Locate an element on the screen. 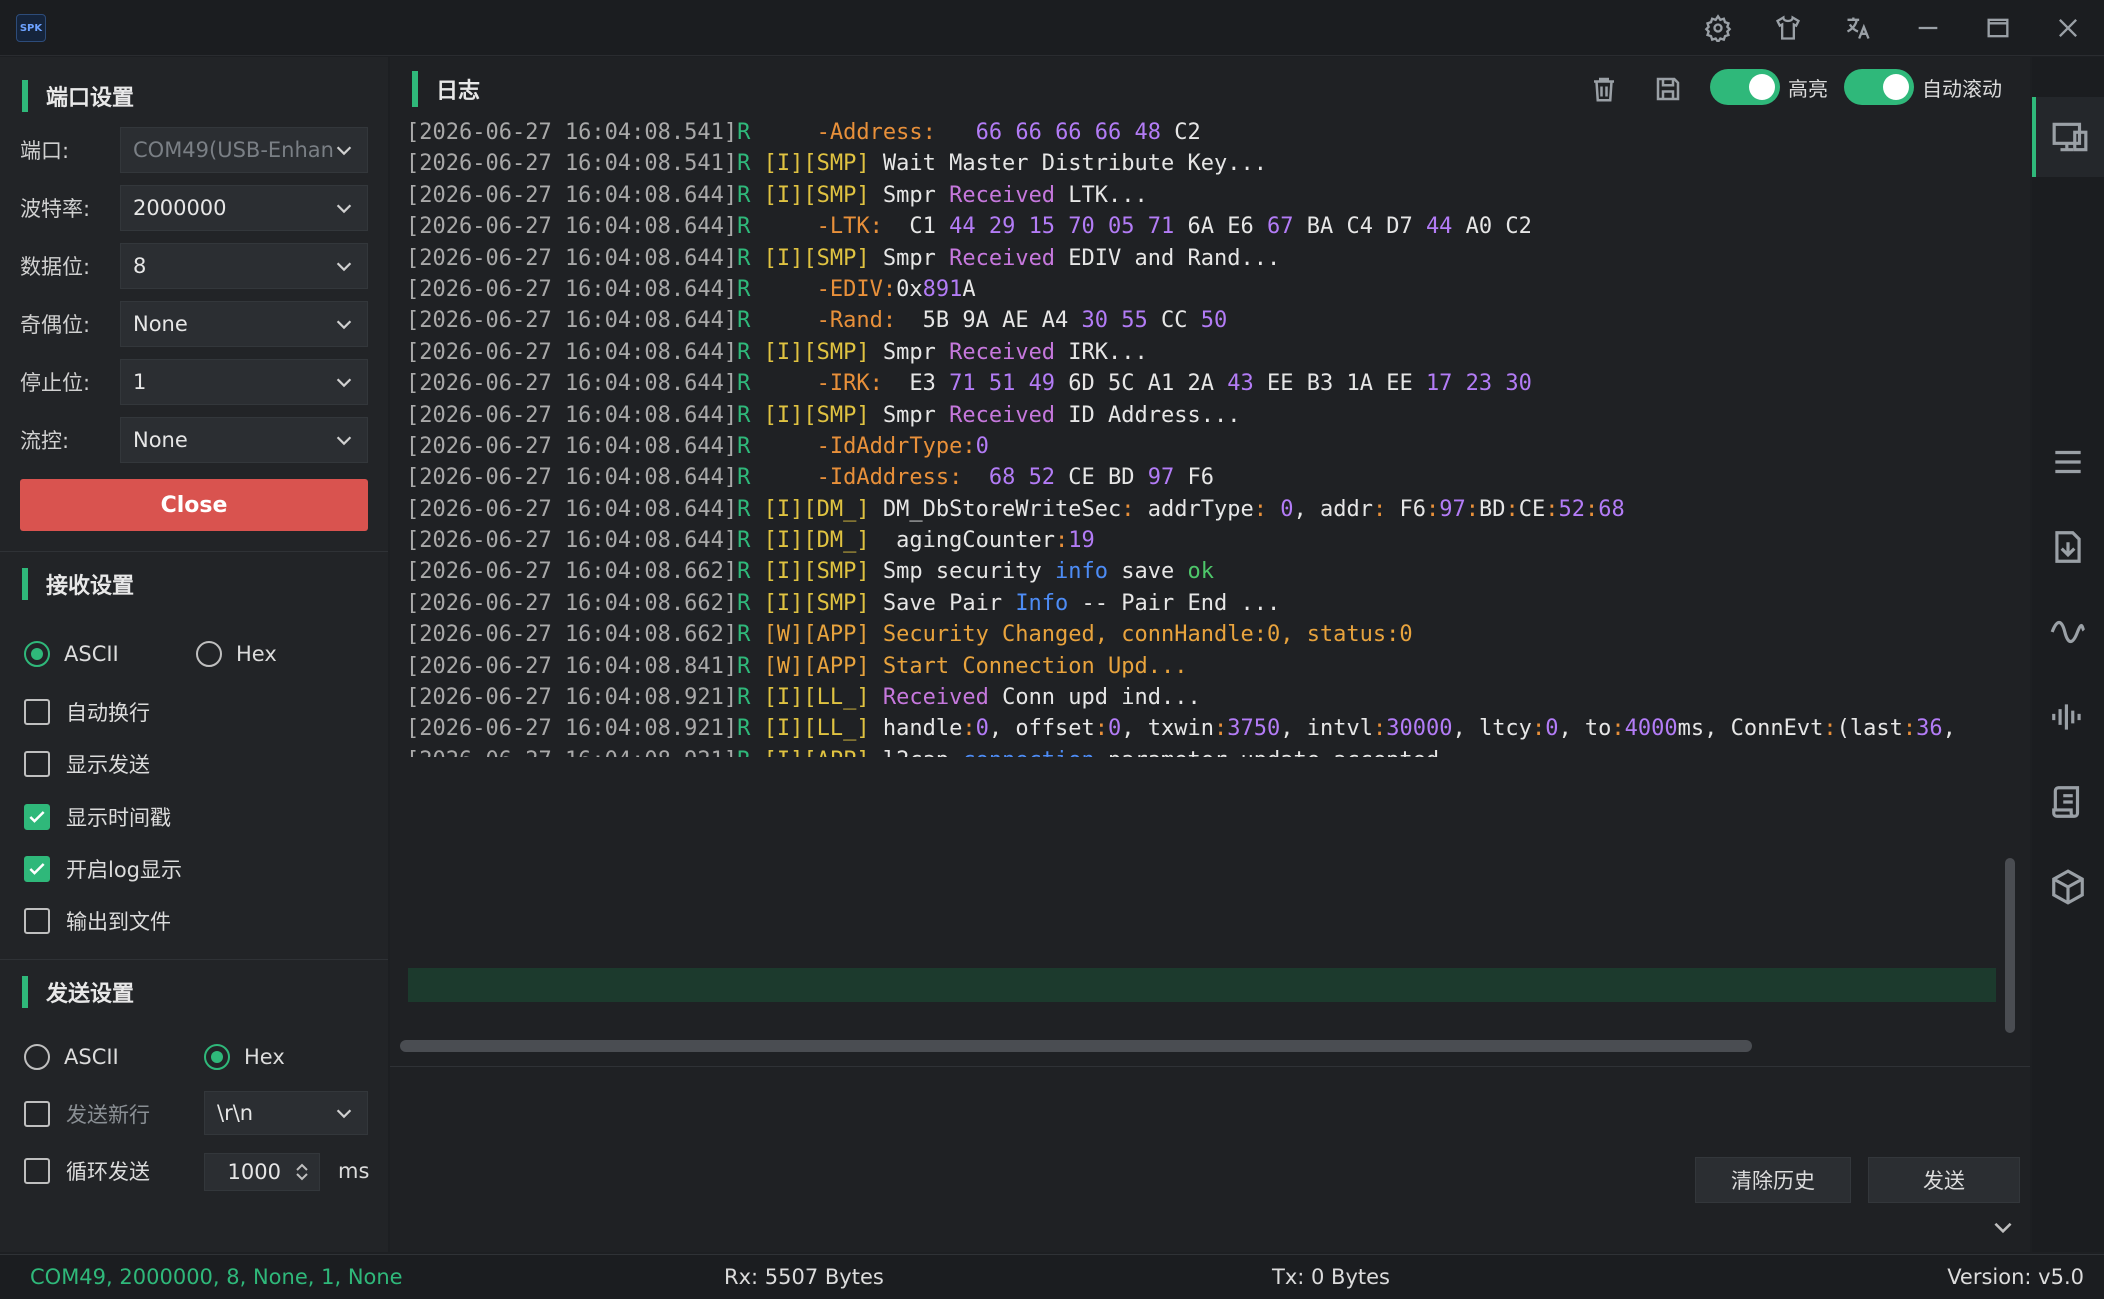 The width and height of the screenshot is (2104, 1299). loop-send-checkbox: 循环发送 is located at coordinates (87, 1171).